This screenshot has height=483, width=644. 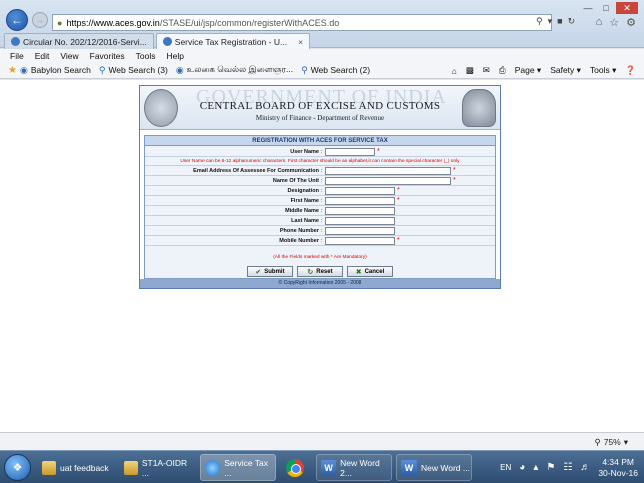 What do you see at coordinates (409, 467) in the screenshot?
I see `word-doc-icon: W` at bounding box center [409, 467].